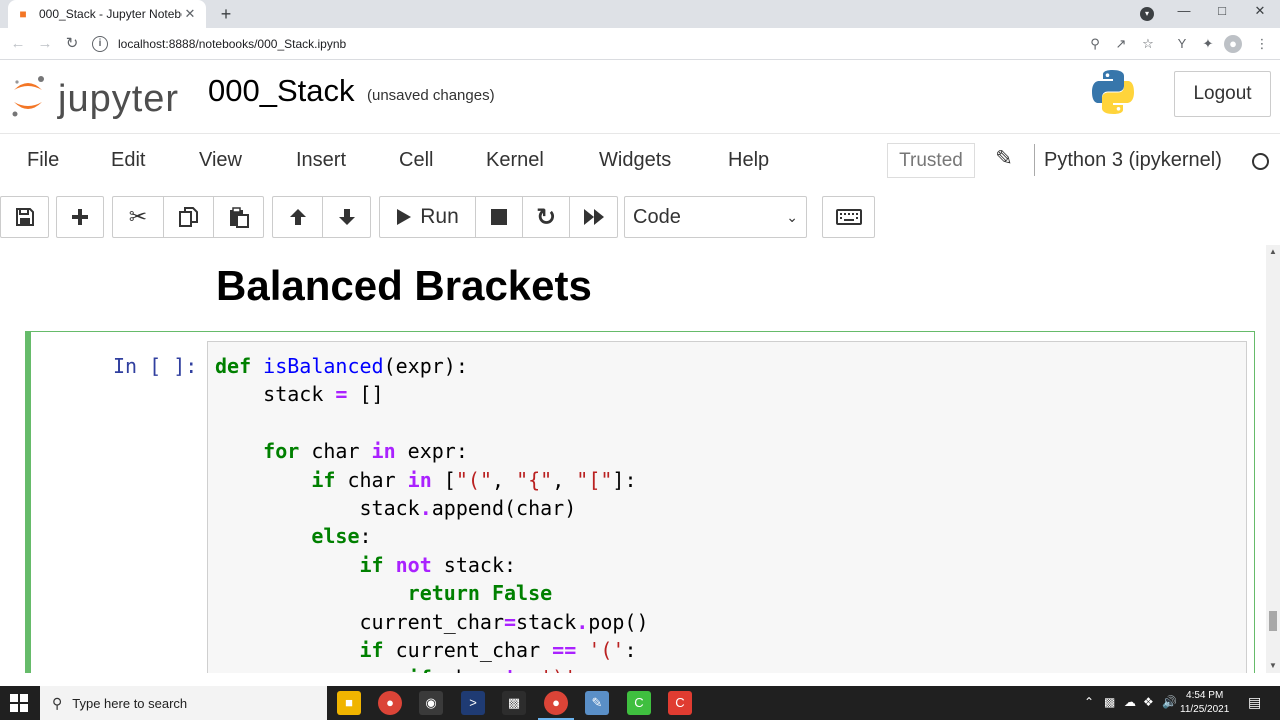  I want to click on jupyter-logo: jupyter, so click(98, 95).